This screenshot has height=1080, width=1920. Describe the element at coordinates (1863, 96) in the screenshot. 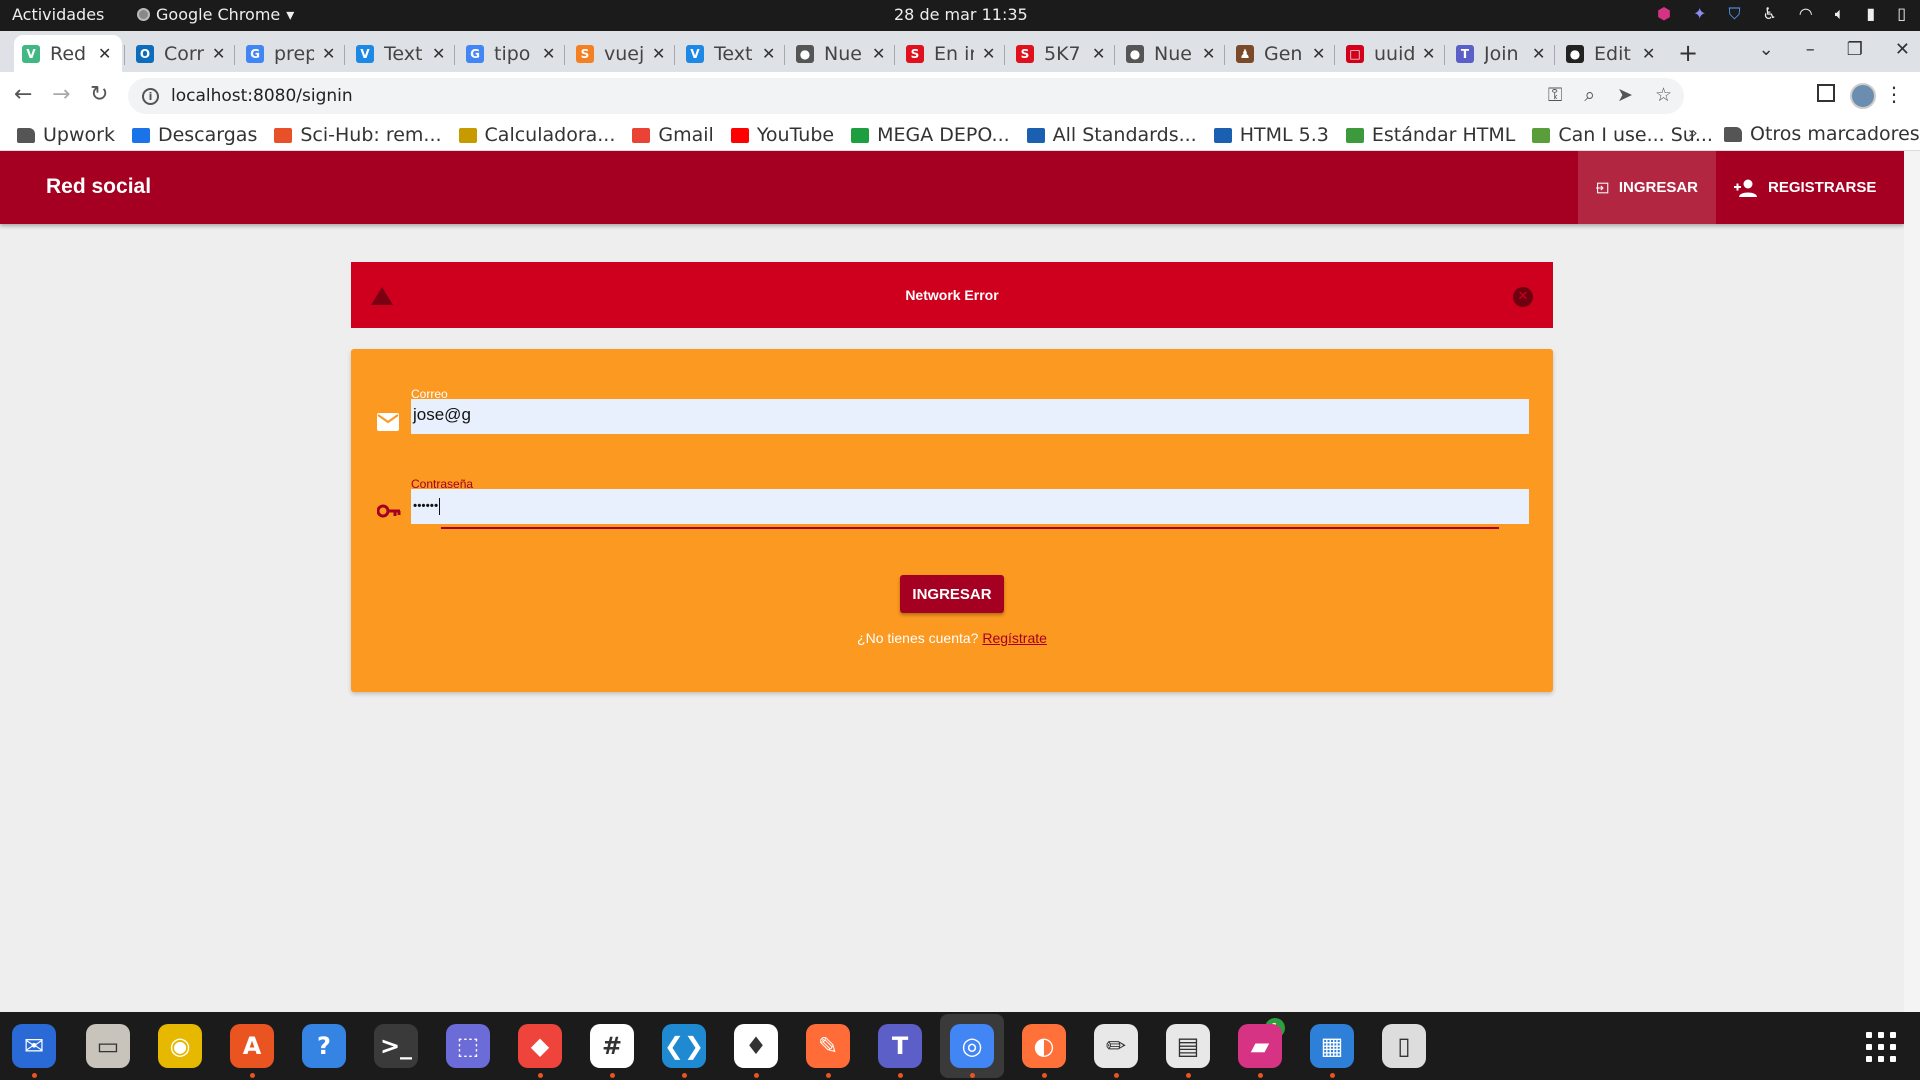

I see `profile-avatar` at that location.